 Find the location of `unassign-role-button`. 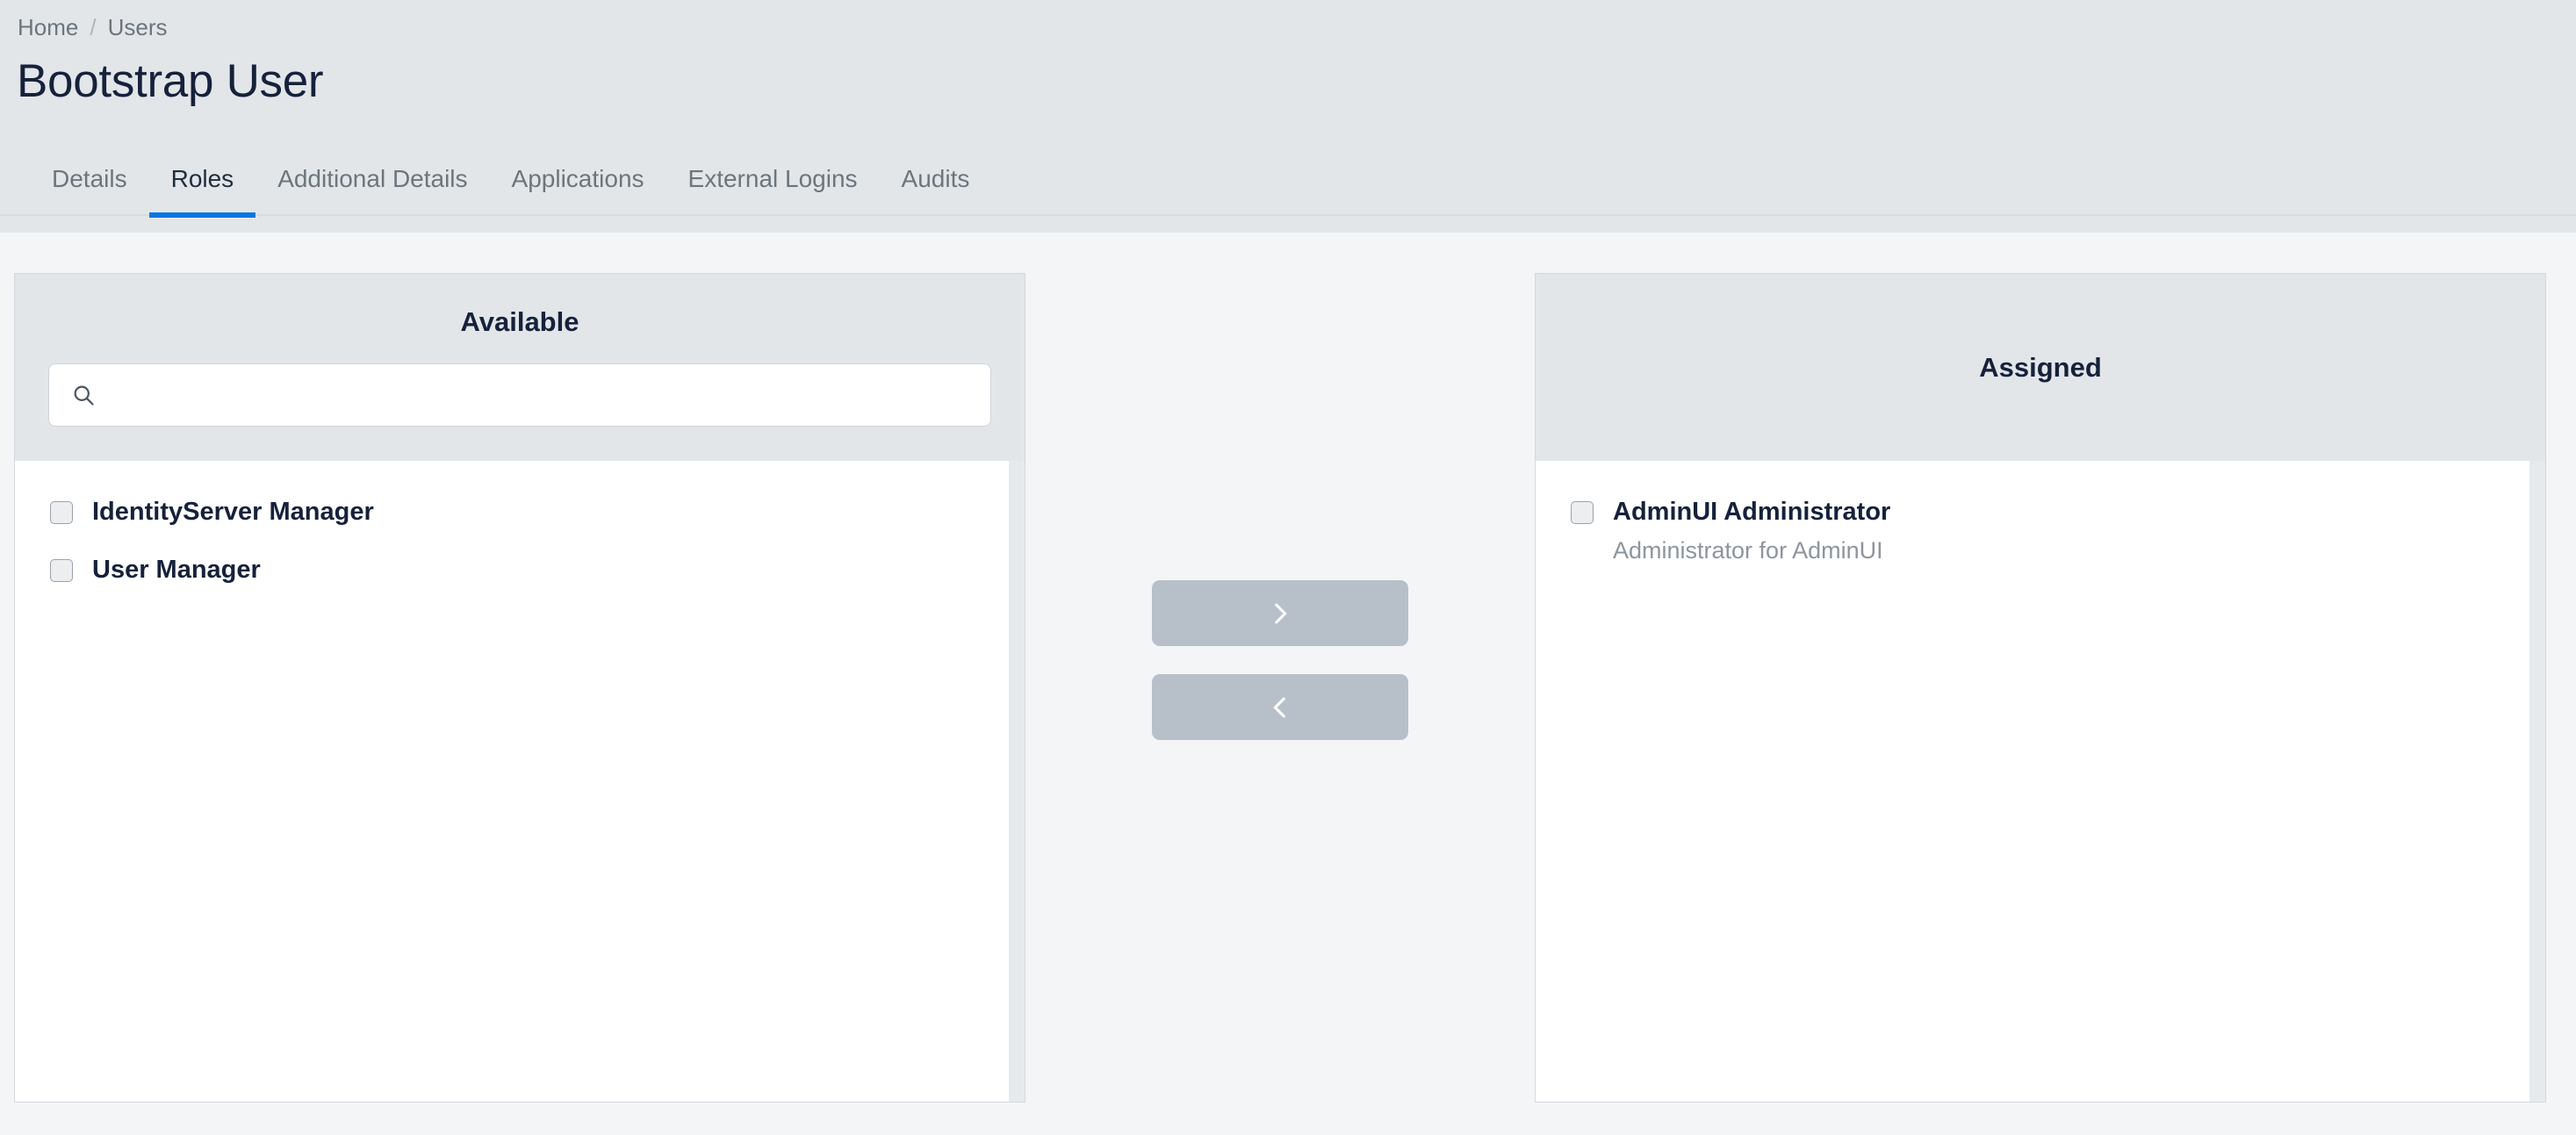

unassign-role-button is located at coordinates (1280, 707).